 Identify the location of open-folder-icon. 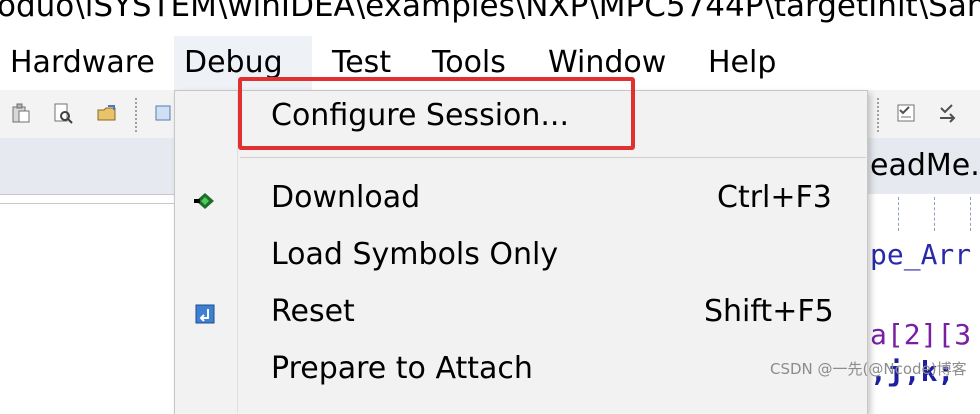
(107, 113).